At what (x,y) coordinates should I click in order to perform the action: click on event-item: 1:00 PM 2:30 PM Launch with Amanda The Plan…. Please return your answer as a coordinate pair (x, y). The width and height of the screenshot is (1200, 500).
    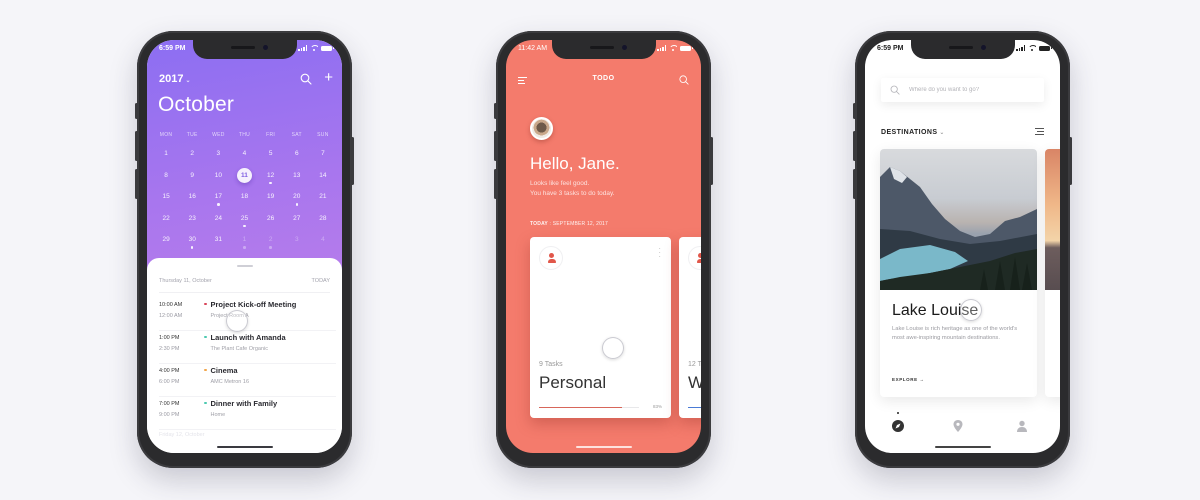
    Looking at the image, I should click on (247, 347).